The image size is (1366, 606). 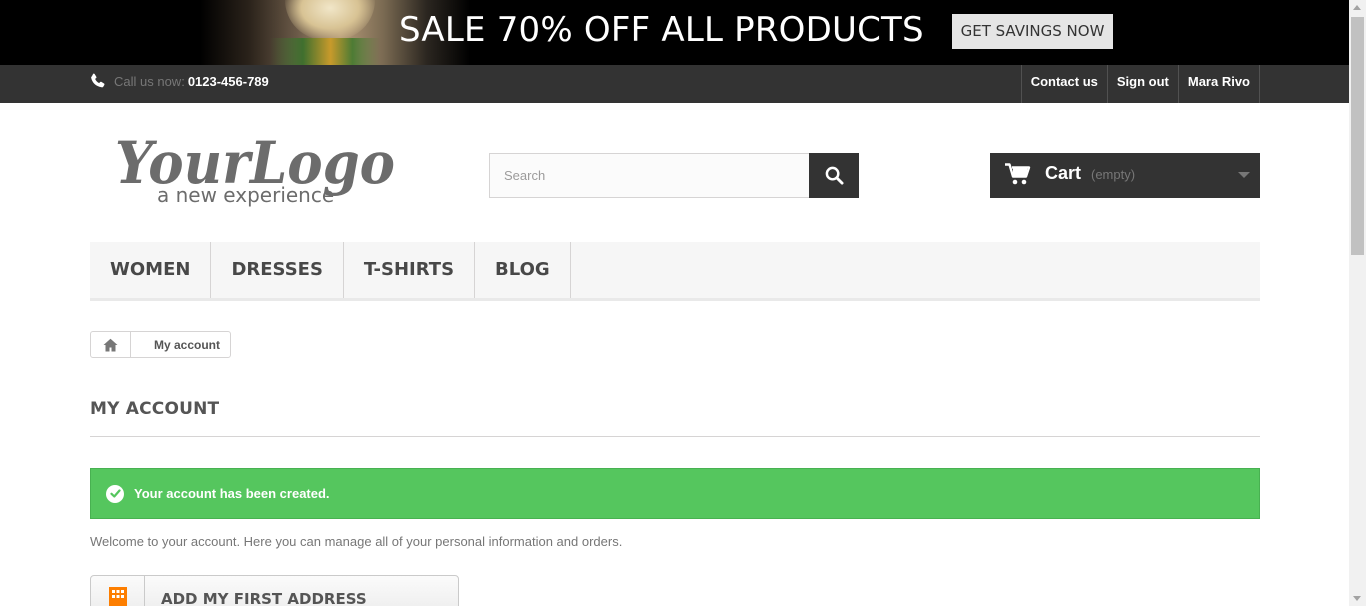 What do you see at coordinates (523, 270) in the screenshot?
I see `menu-item-blog: BLOG` at bounding box center [523, 270].